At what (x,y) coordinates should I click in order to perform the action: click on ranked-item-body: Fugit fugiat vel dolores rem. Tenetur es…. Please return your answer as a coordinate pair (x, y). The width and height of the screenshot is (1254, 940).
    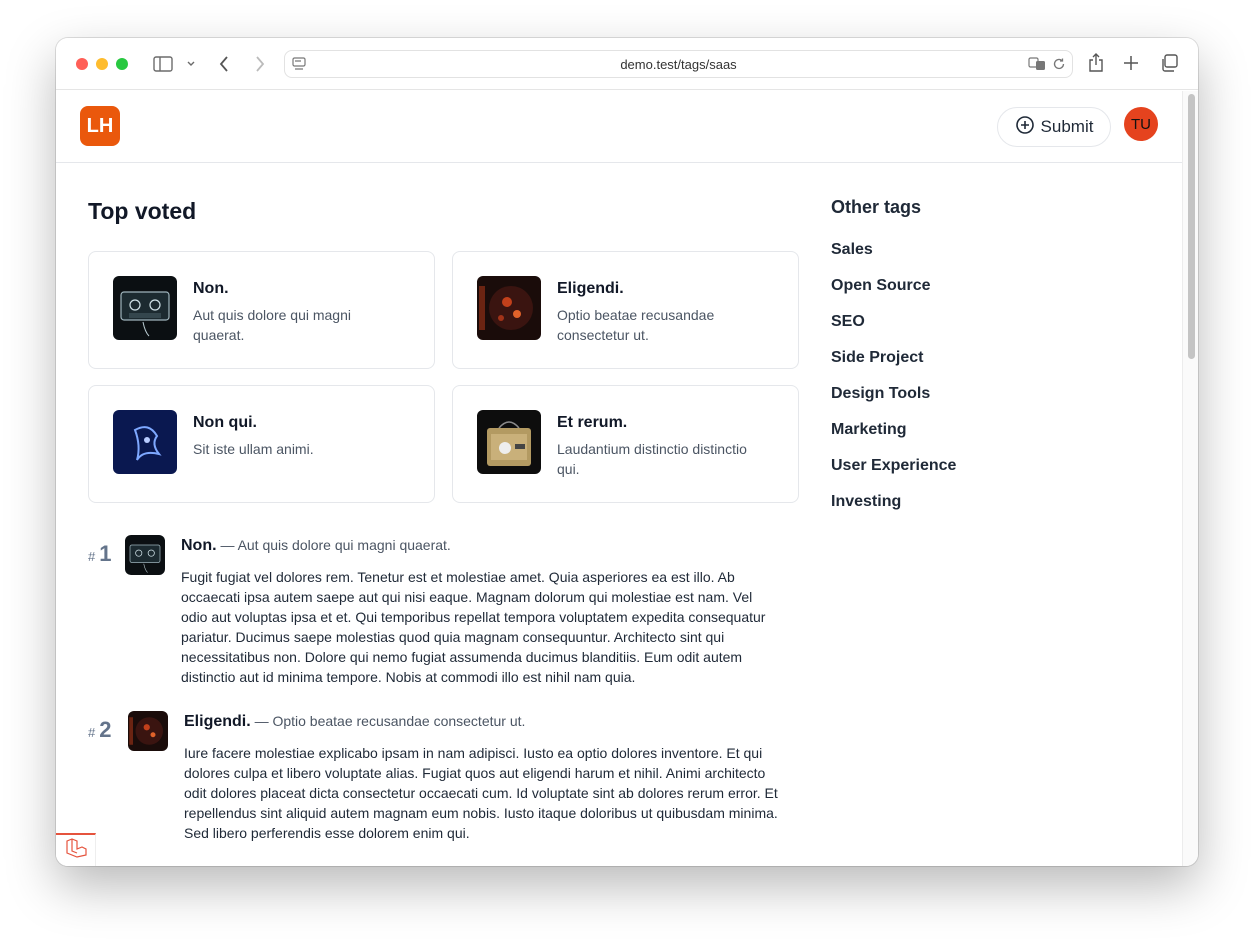
    Looking at the image, I should click on (473, 627).